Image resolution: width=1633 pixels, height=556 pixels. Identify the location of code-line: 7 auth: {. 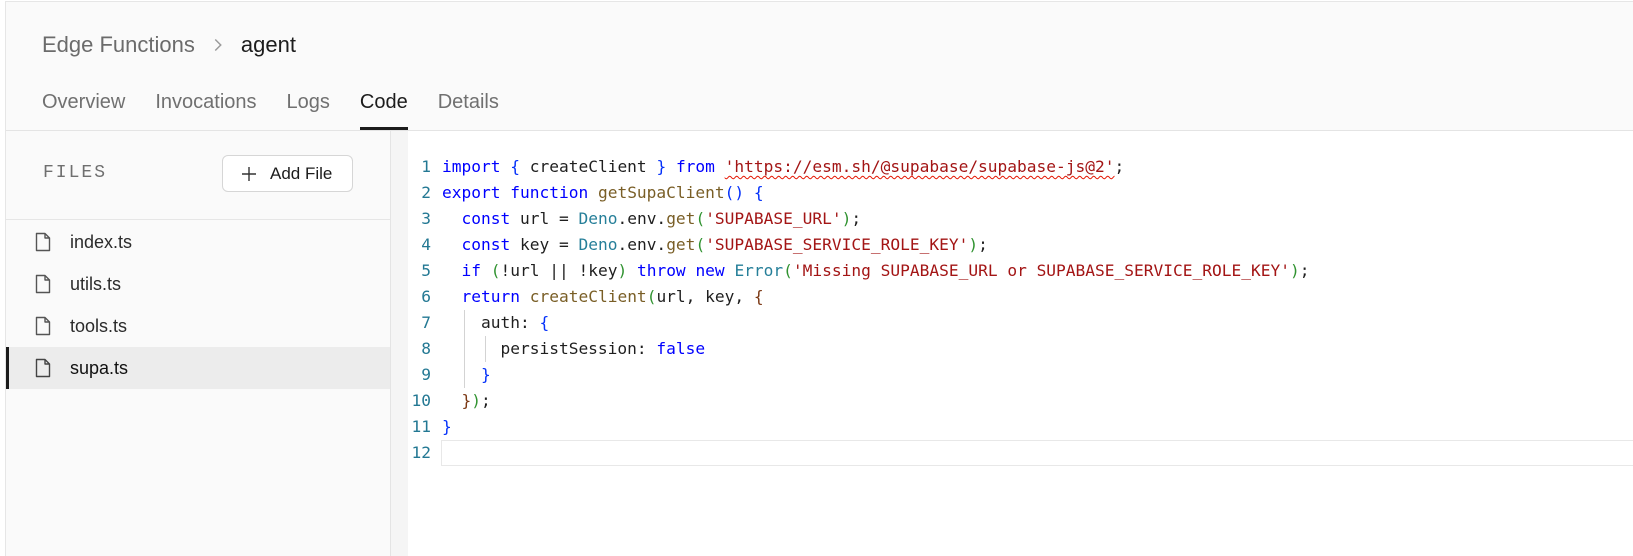
(1012, 323).